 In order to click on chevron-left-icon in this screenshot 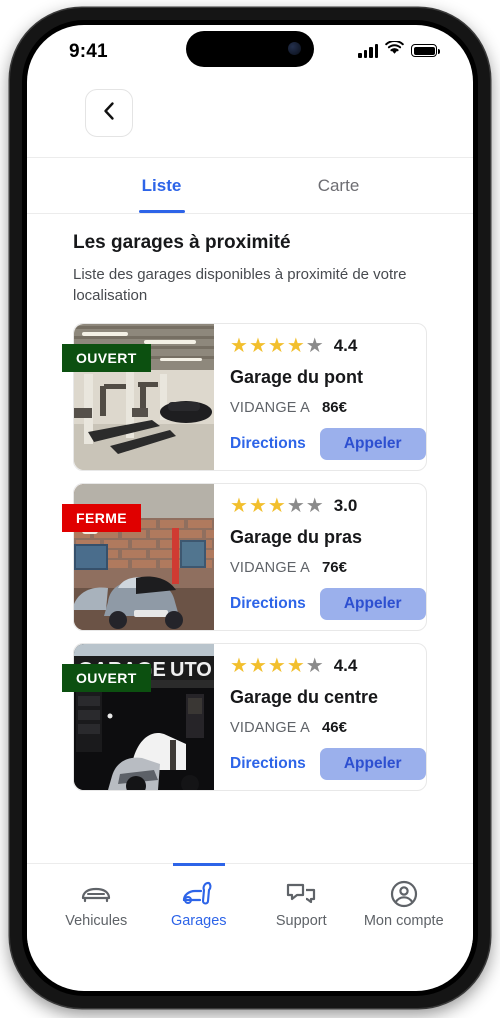, I will do `click(109, 113)`.